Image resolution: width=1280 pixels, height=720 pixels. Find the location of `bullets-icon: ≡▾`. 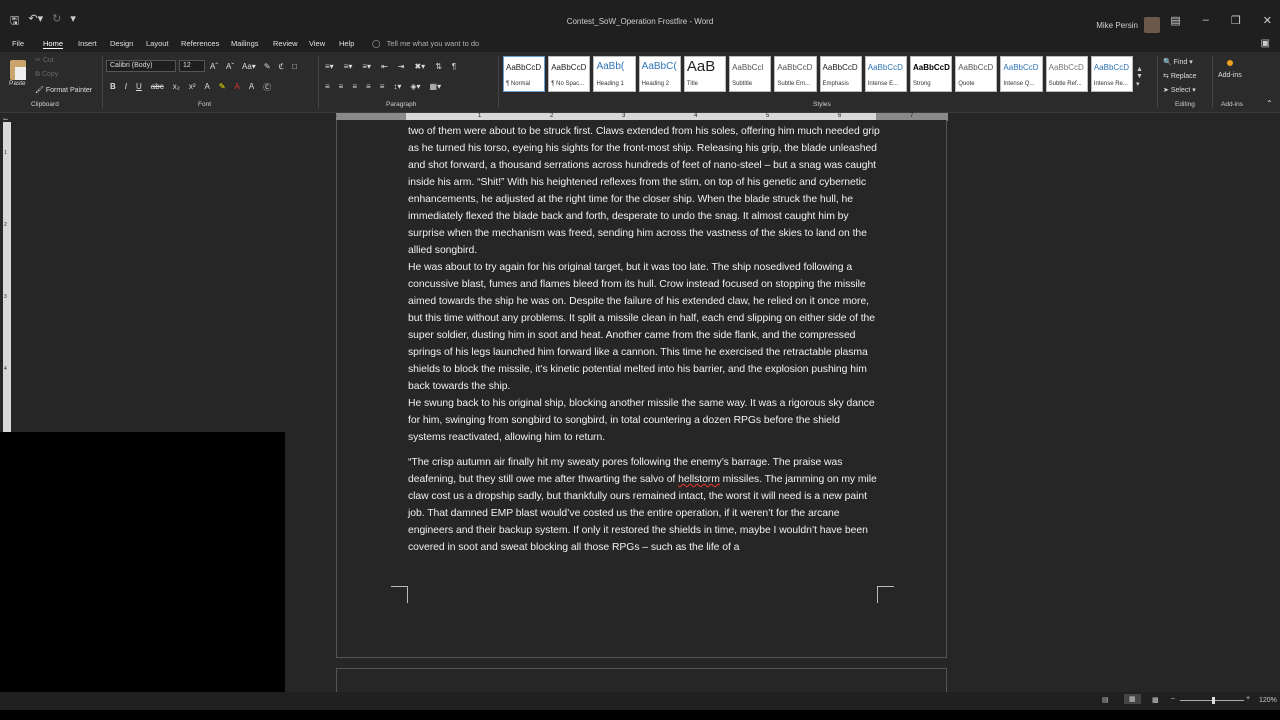

bullets-icon: ≡▾ is located at coordinates (329, 66).